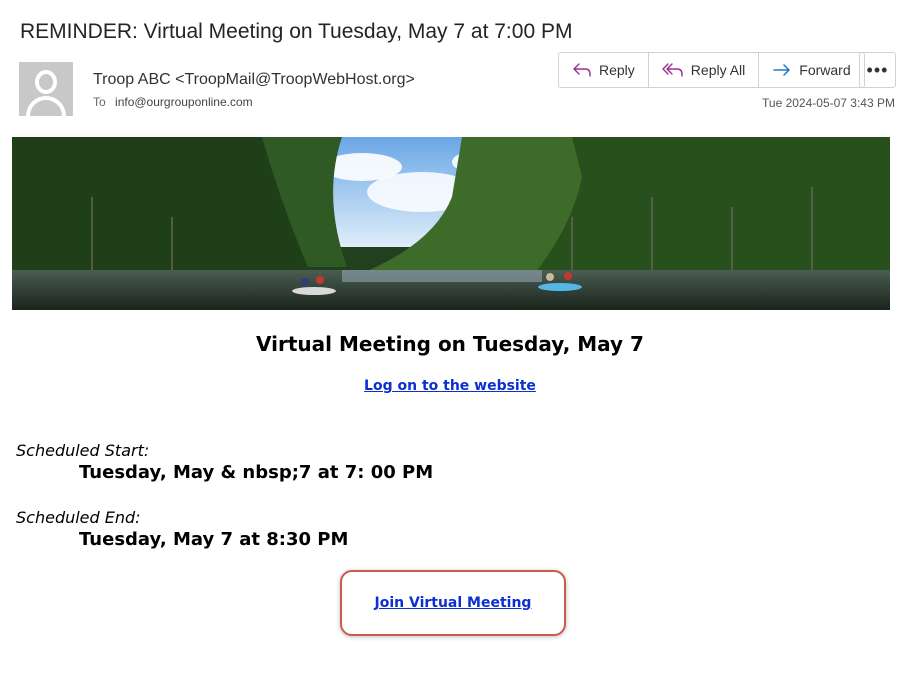  Describe the element at coordinates (617, 70) in the screenshot. I see `reply-label: Reply` at that location.